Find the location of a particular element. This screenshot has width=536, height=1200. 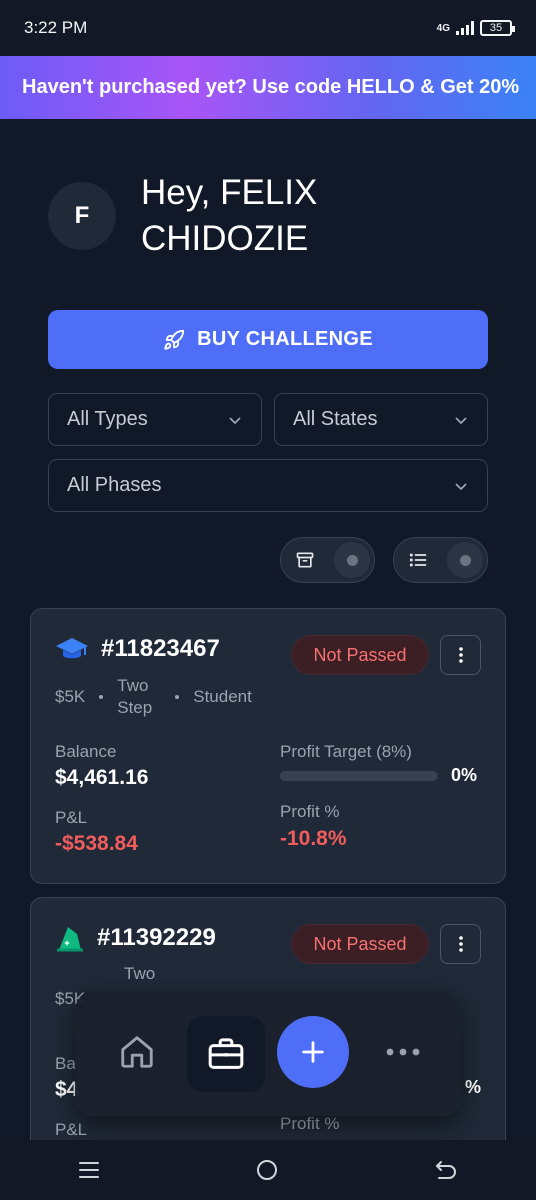

list-view-toggle is located at coordinates (440, 560).